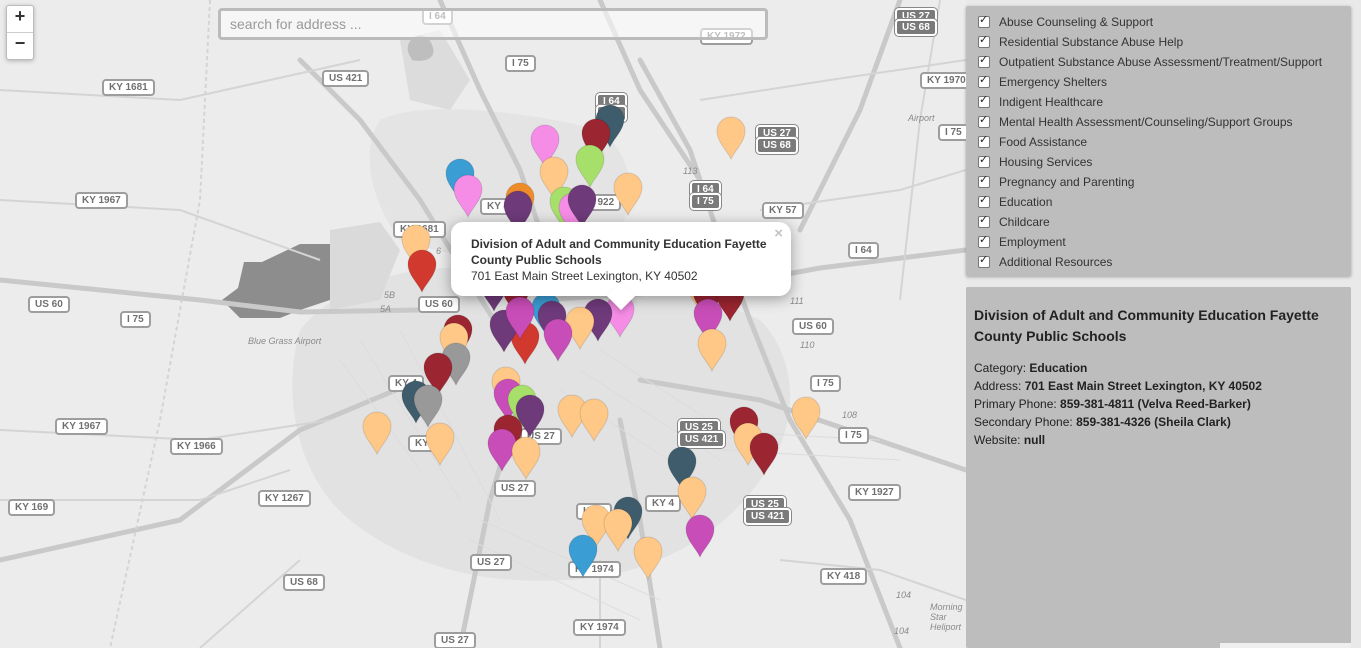 This screenshot has height=648, width=1361. What do you see at coordinates (1158, 368) in the screenshot?
I see `details-category: Category: Education` at bounding box center [1158, 368].